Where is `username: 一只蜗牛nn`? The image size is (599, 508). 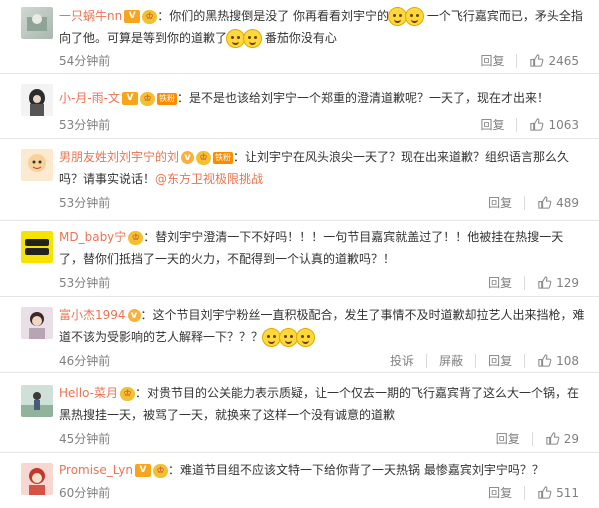
username: 一只蜗牛nn is located at coordinates (90, 16).